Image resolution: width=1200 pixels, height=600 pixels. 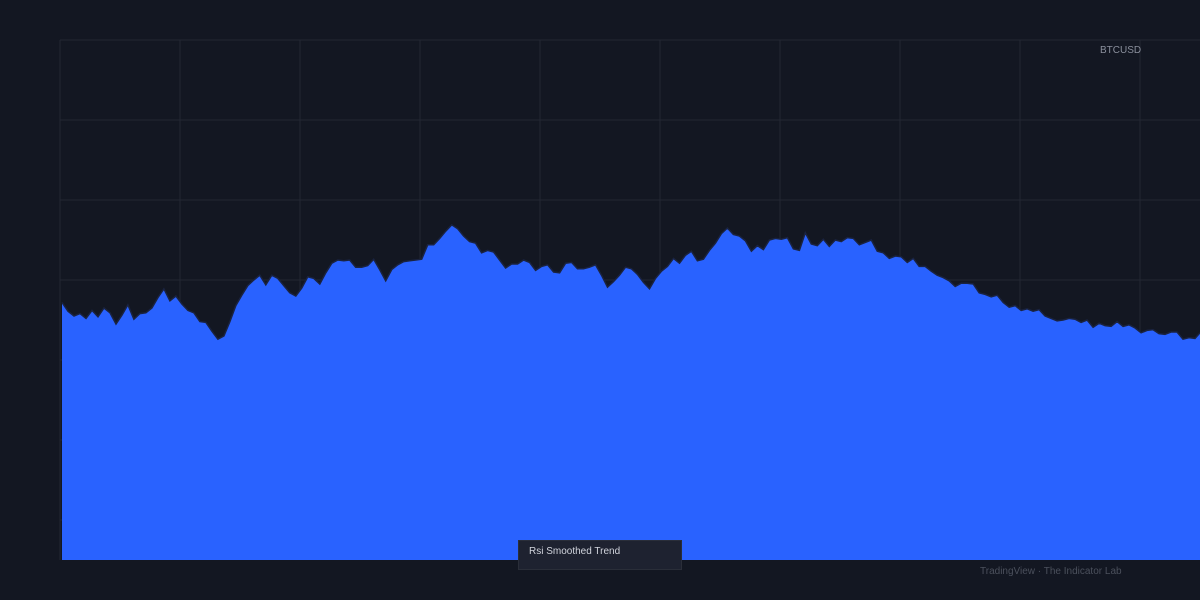 I want to click on legend-box: Rsi Smoothed Trend, so click(x=600, y=555).